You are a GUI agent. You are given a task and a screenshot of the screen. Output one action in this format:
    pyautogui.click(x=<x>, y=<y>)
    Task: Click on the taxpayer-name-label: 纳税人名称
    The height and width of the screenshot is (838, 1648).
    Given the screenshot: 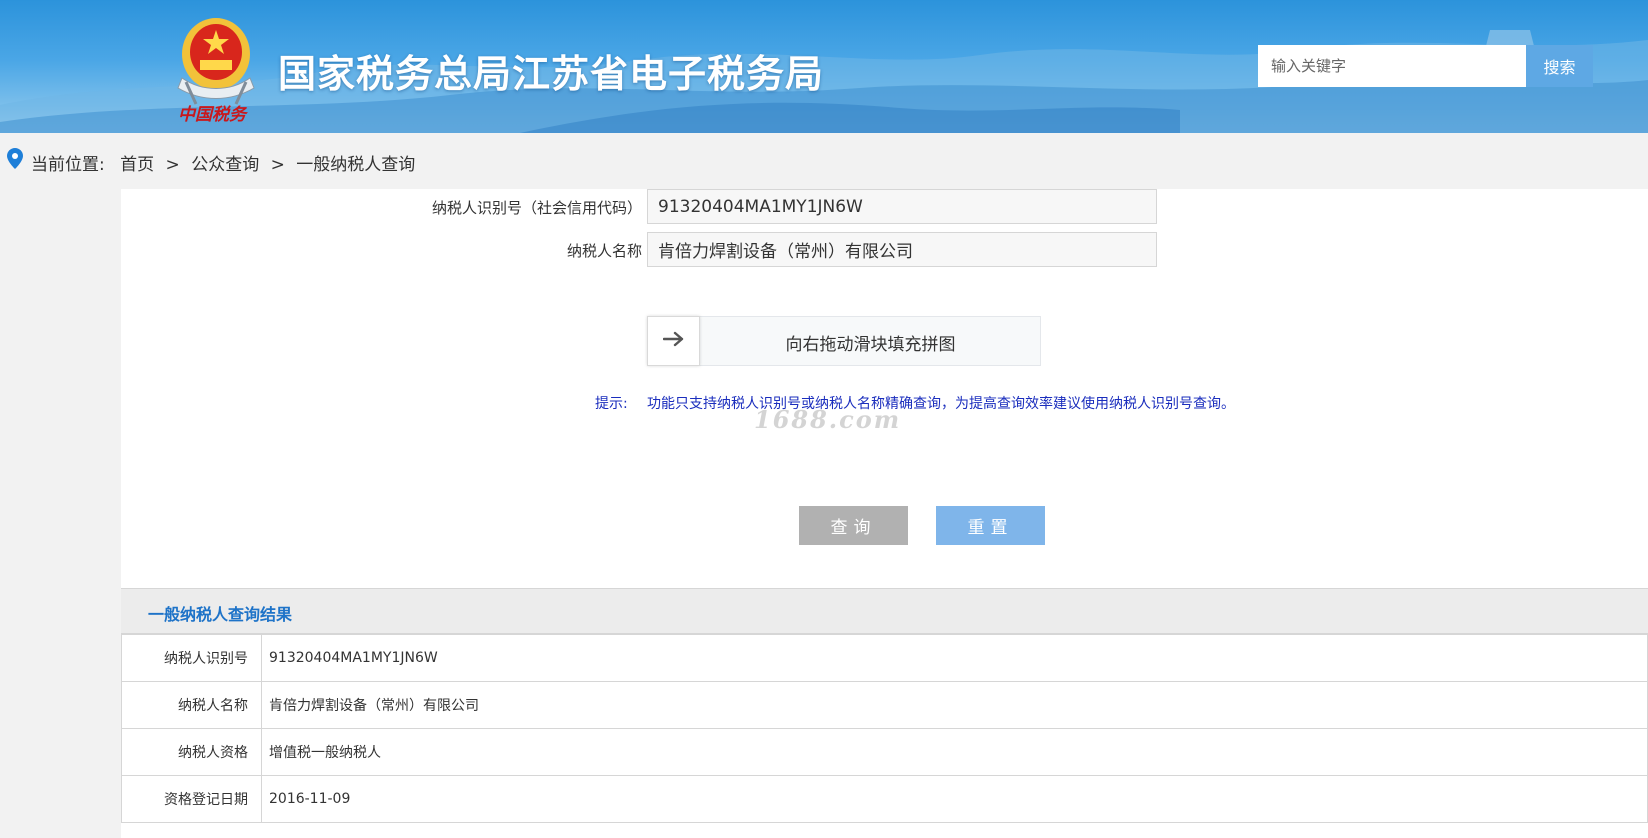 What is the action you would take?
    pyautogui.click(x=604, y=251)
    